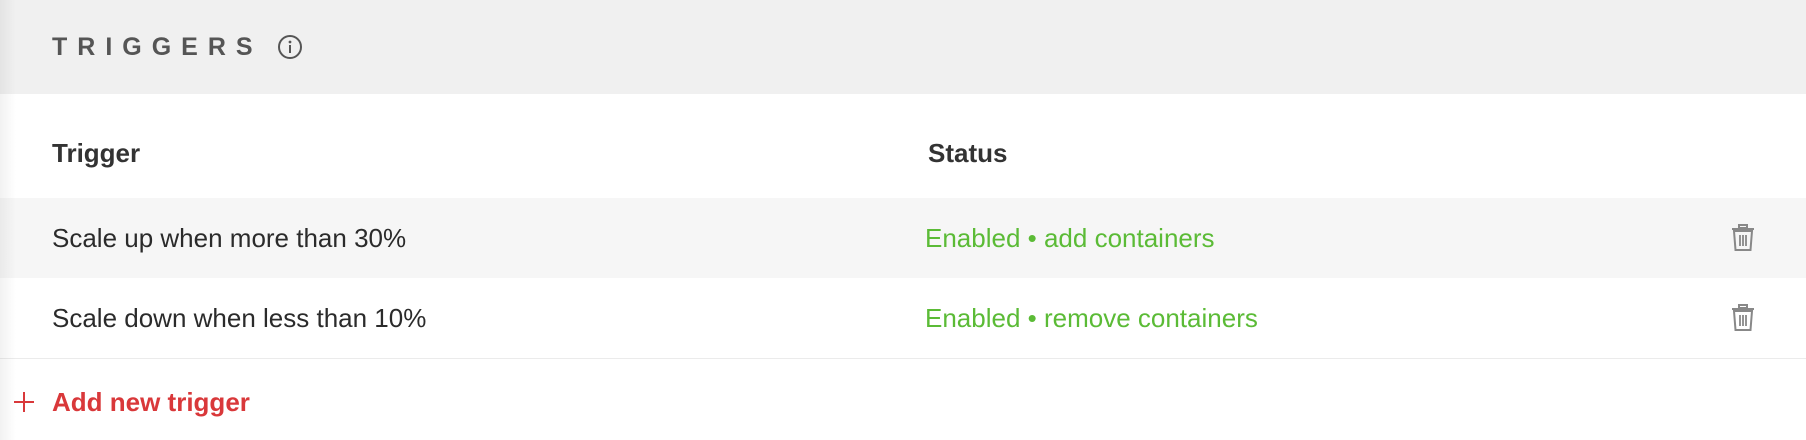 Image resolution: width=1806 pixels, height=440 pixels. I want to click on section-title: TRIGGERS, so click(157, 46).